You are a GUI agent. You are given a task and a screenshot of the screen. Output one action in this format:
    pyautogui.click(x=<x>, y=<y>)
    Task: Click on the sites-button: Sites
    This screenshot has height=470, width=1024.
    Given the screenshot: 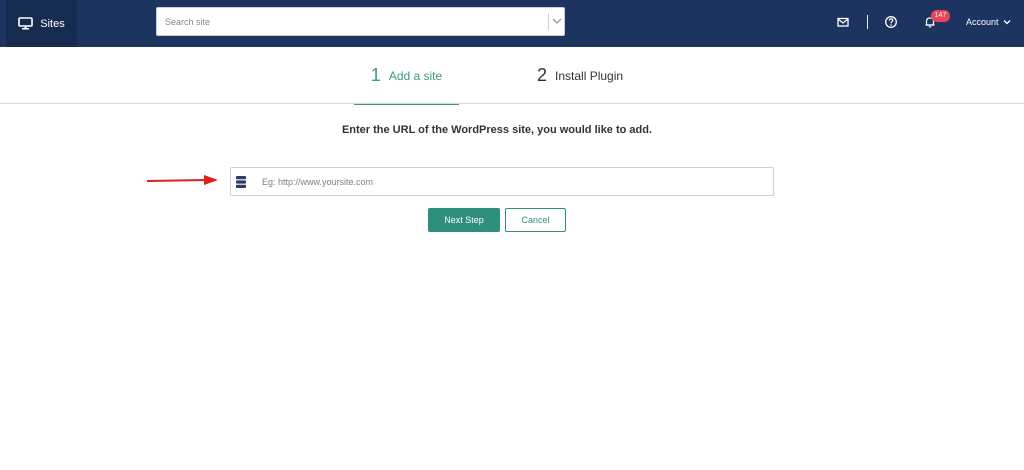 What is the action you would take?
    pyautogui.click(x=41, y=23)
    